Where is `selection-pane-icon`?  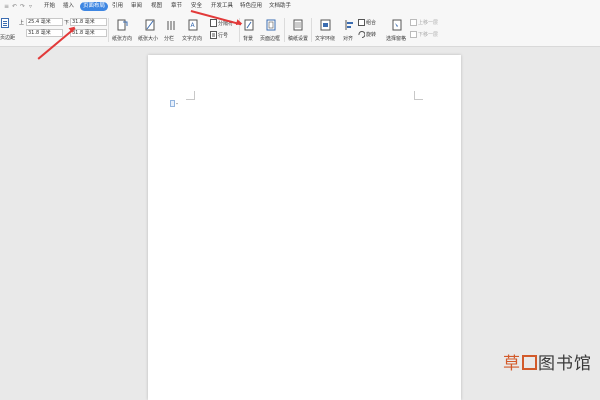
selection-pane-icon is located at coordinates (397, 25).